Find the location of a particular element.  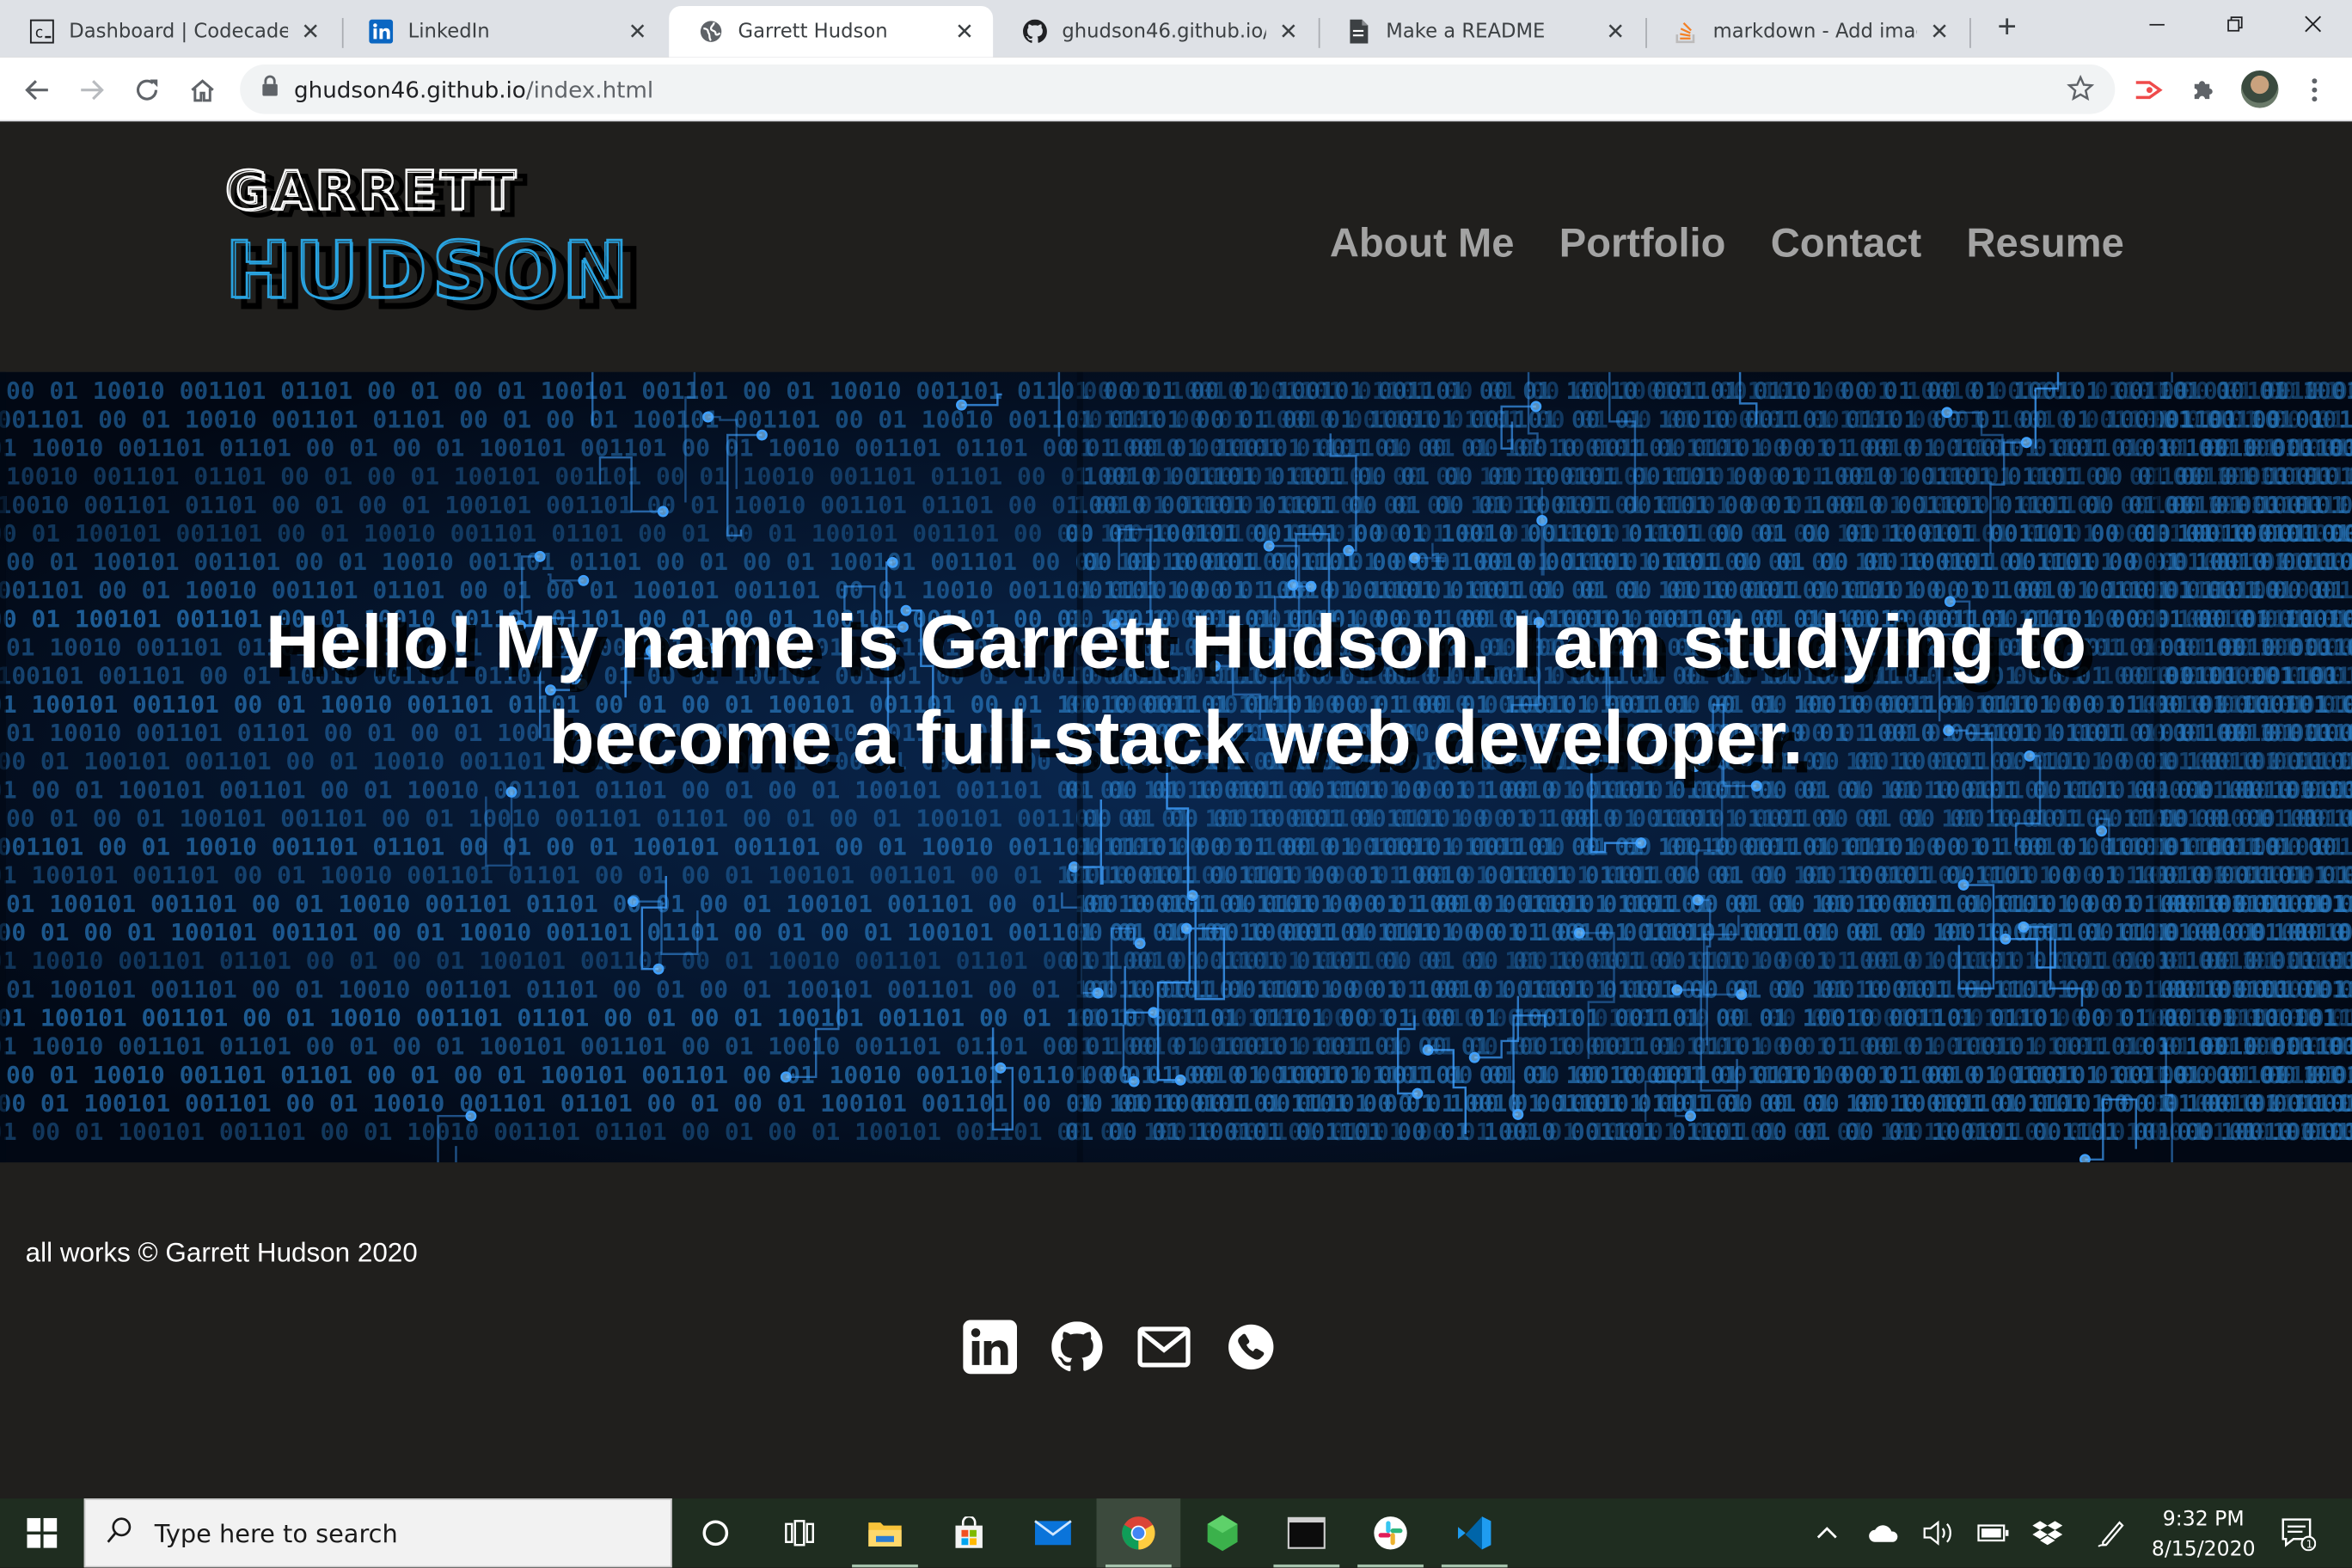

windows-taskbar: Type here to search 9:32 PM 8/15/2020 1 is located at coordinates (1176, 1533).